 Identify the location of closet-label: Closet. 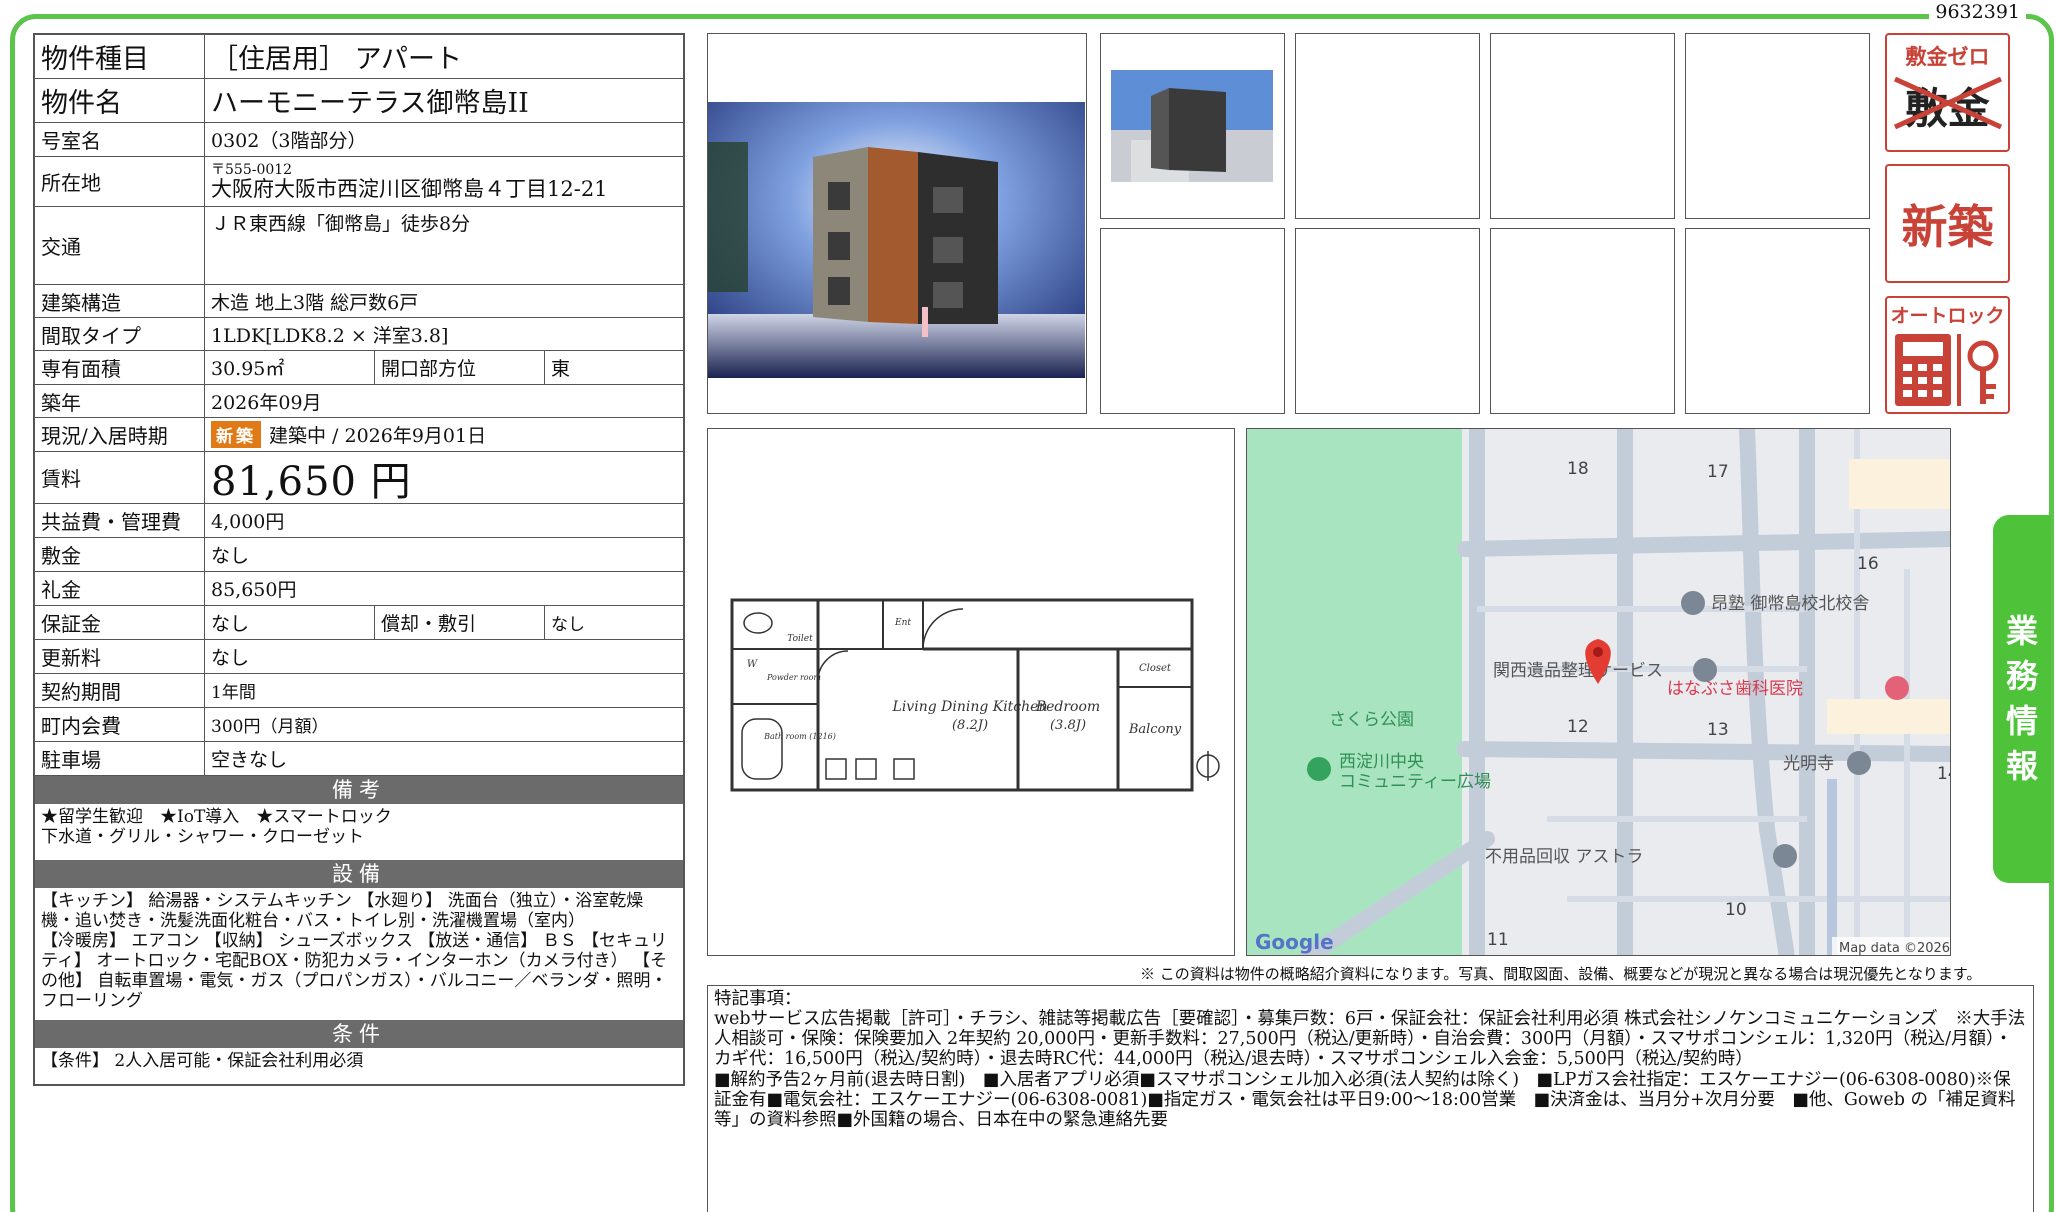
(1155, 668).